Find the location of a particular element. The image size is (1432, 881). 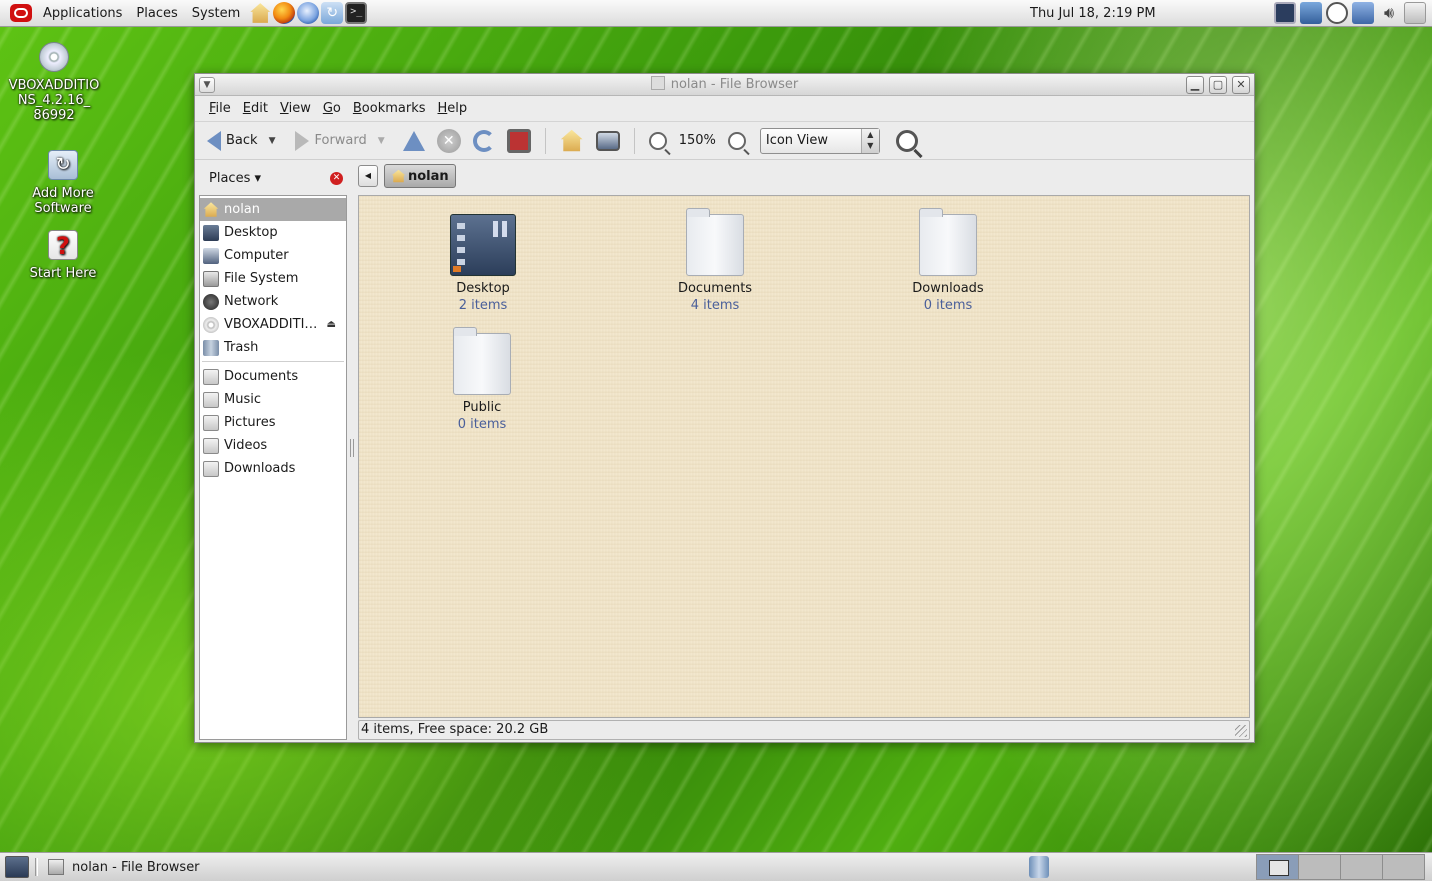

sidebar-item-file-system: File System is located at coordinates (273, 278).